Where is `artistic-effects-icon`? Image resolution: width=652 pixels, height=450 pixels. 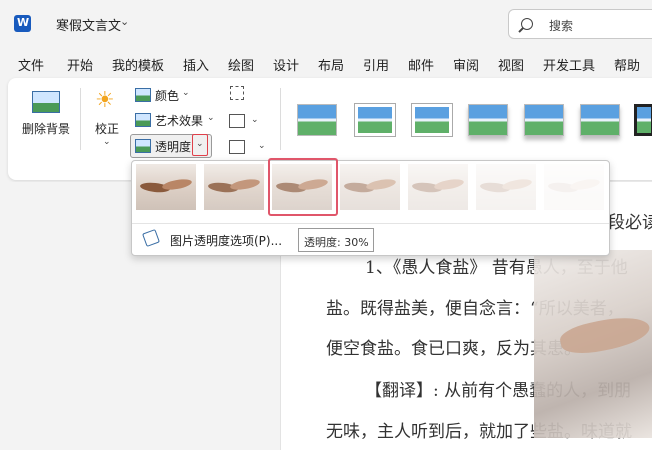
artistic-effects-icon is located at coordinates (143, 120).